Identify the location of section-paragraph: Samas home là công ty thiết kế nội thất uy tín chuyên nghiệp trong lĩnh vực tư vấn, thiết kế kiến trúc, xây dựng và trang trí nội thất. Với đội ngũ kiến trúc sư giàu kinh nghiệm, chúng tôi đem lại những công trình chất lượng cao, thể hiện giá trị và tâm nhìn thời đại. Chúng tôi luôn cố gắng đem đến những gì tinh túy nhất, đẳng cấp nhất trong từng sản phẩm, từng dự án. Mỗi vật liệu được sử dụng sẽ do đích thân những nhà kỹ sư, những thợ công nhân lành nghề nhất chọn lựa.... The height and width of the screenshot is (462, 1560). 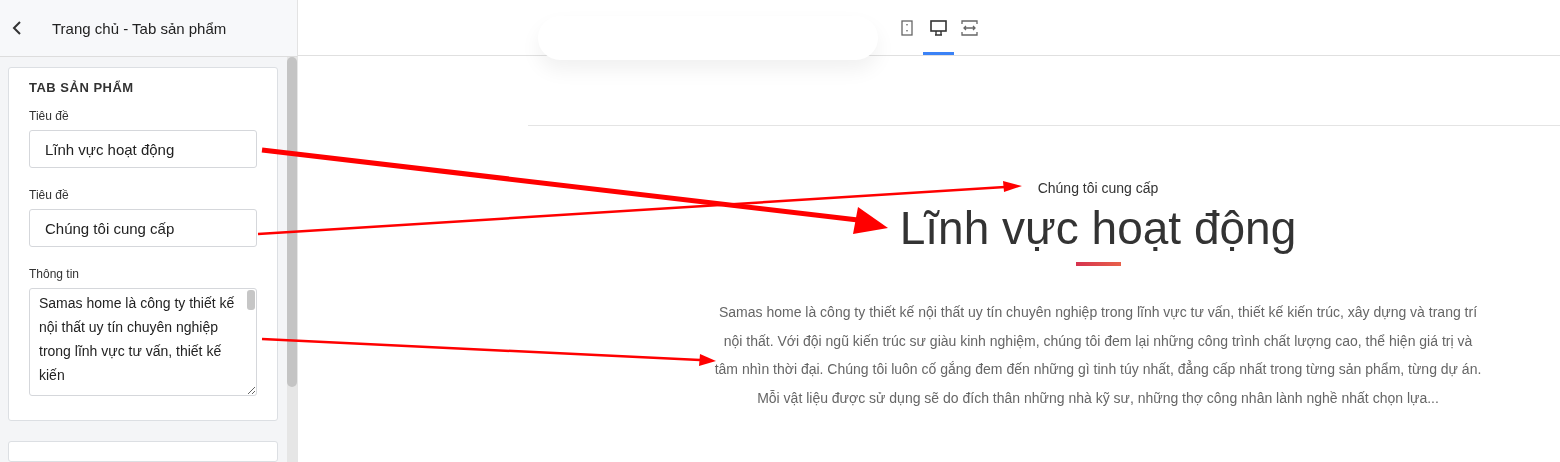
(1098, 355).